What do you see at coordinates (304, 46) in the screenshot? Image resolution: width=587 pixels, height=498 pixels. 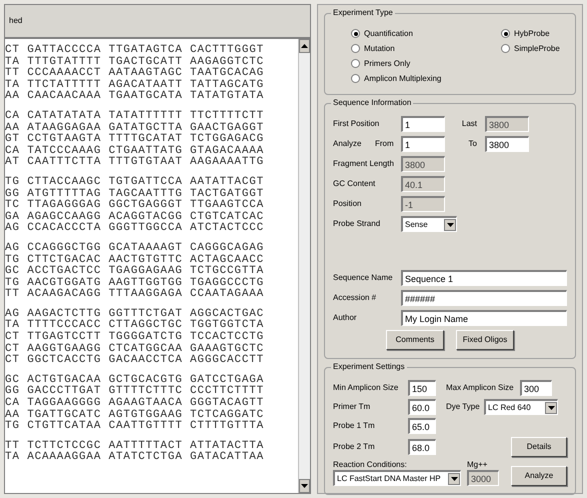 I see `scroll-up-icon` at bounding box center [304, 46].